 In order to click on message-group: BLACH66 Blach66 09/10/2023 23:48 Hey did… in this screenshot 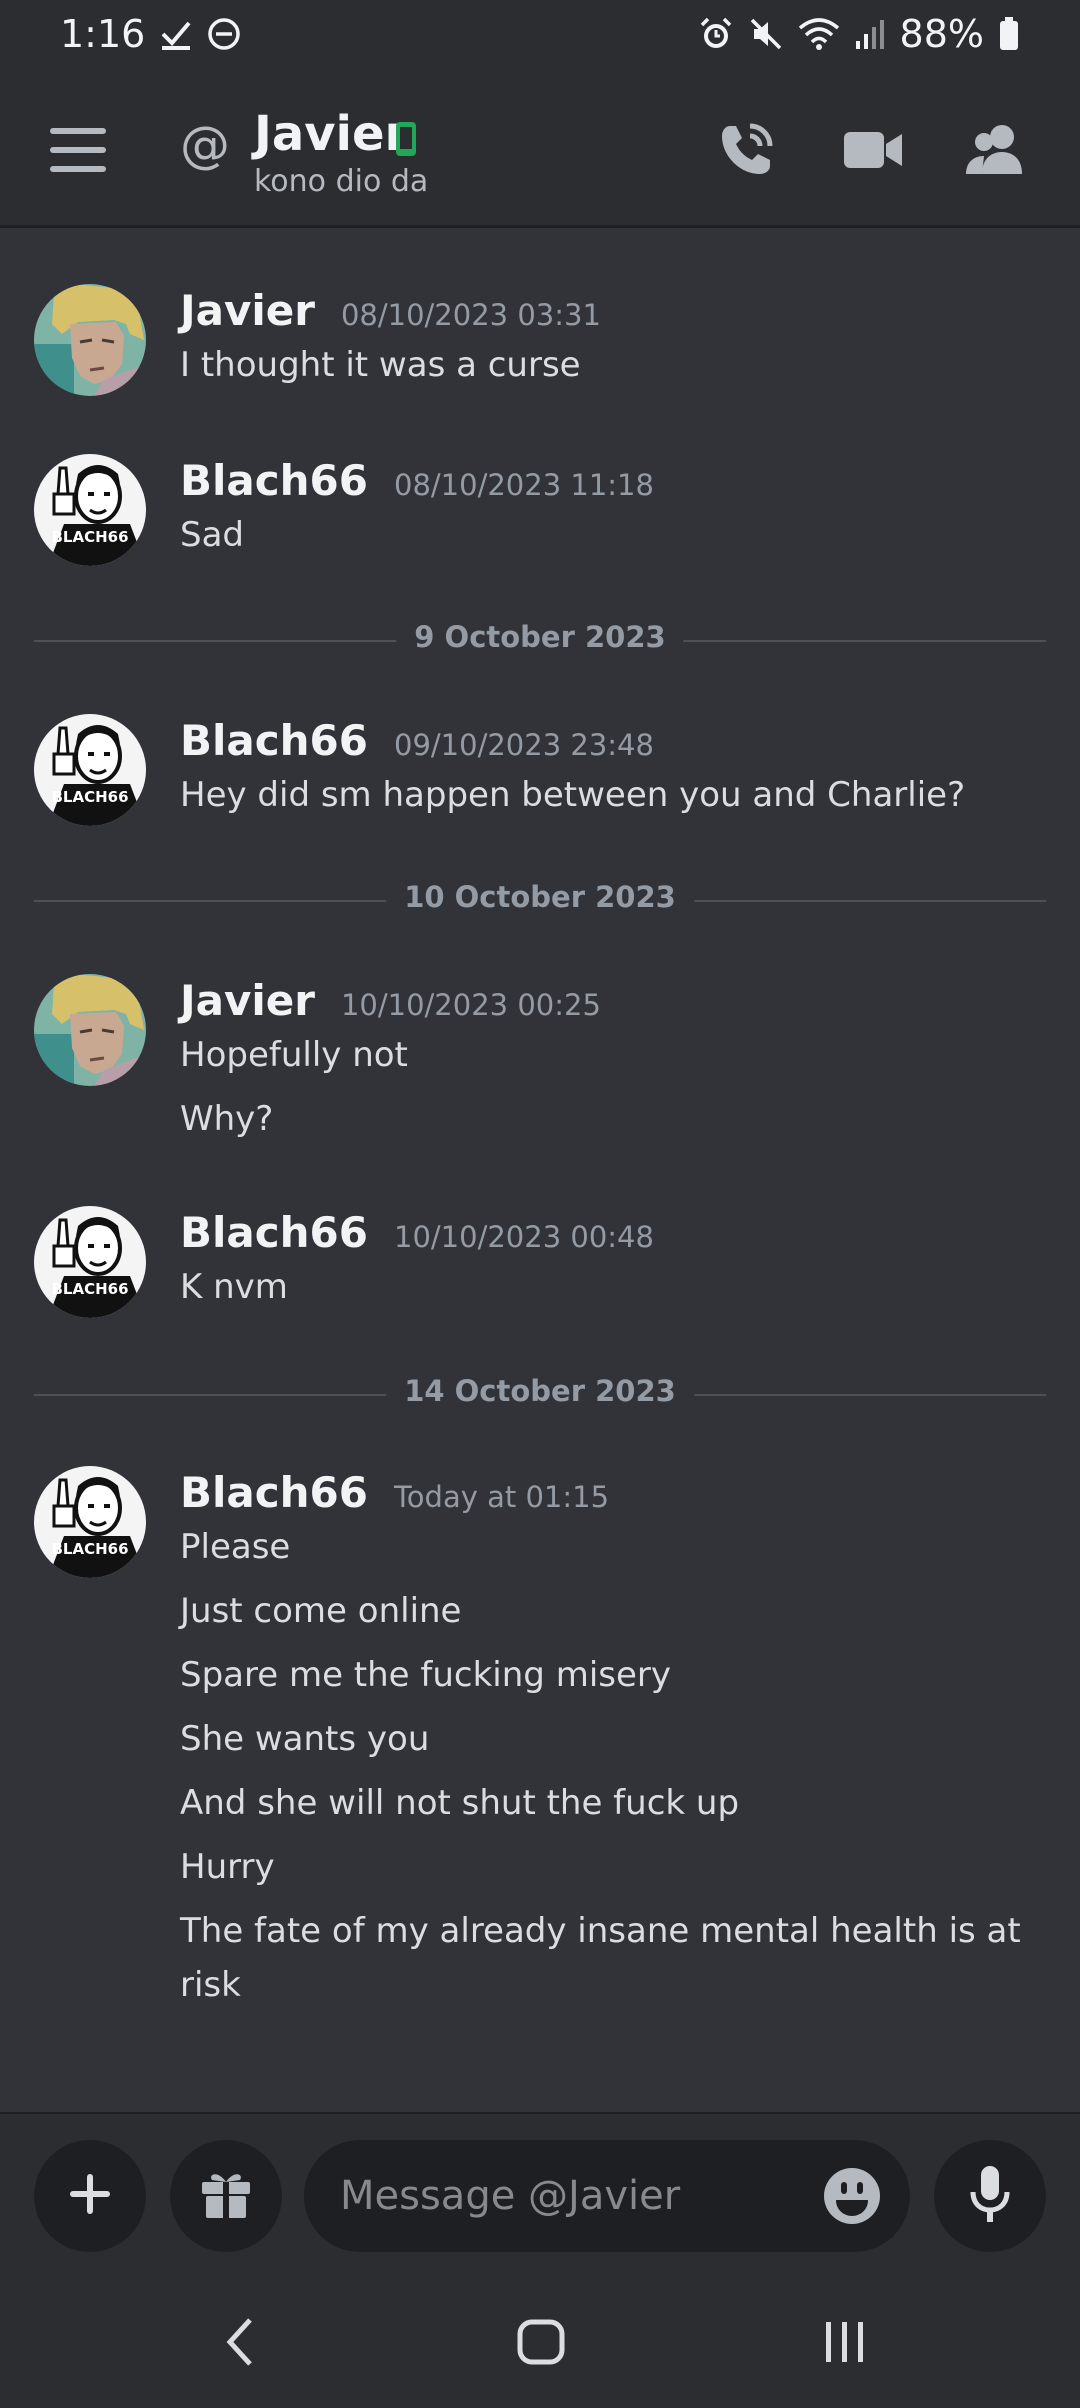, I will do `click(544, 774)`.